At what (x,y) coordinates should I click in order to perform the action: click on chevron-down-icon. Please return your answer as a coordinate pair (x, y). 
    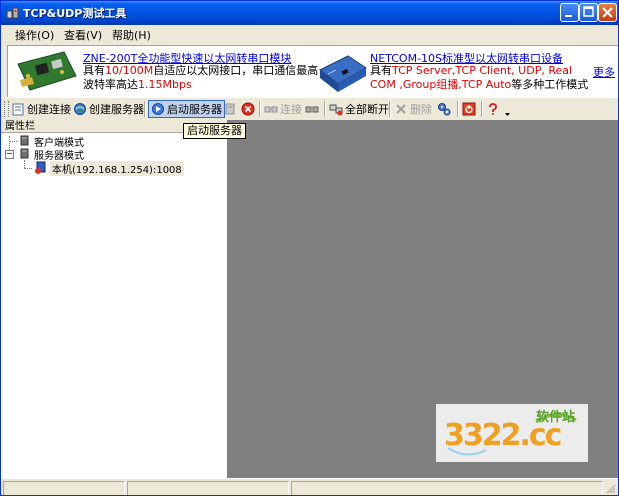
    Looking at the image, I should click on (507, 114).